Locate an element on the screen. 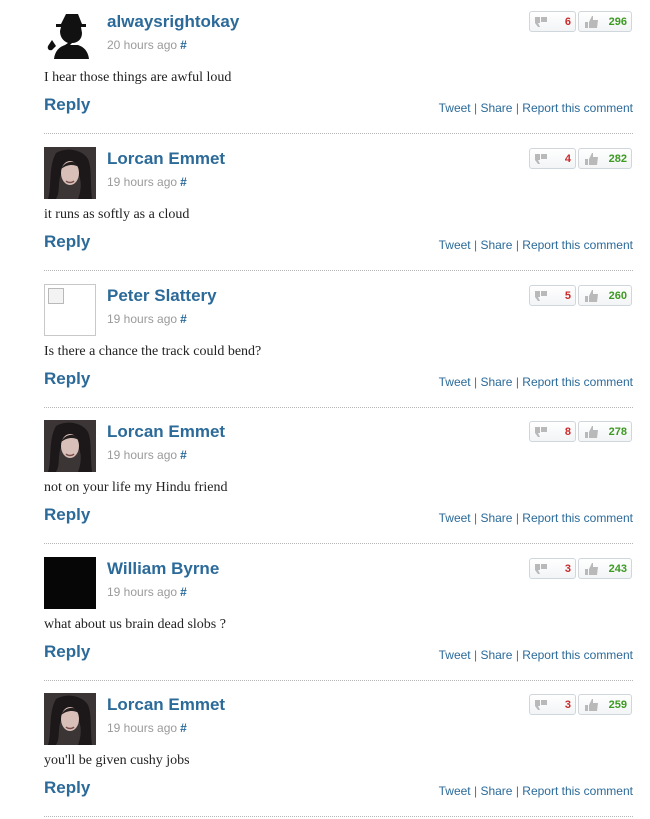  upvote-button: 278 is located at coordinates (605, 431).